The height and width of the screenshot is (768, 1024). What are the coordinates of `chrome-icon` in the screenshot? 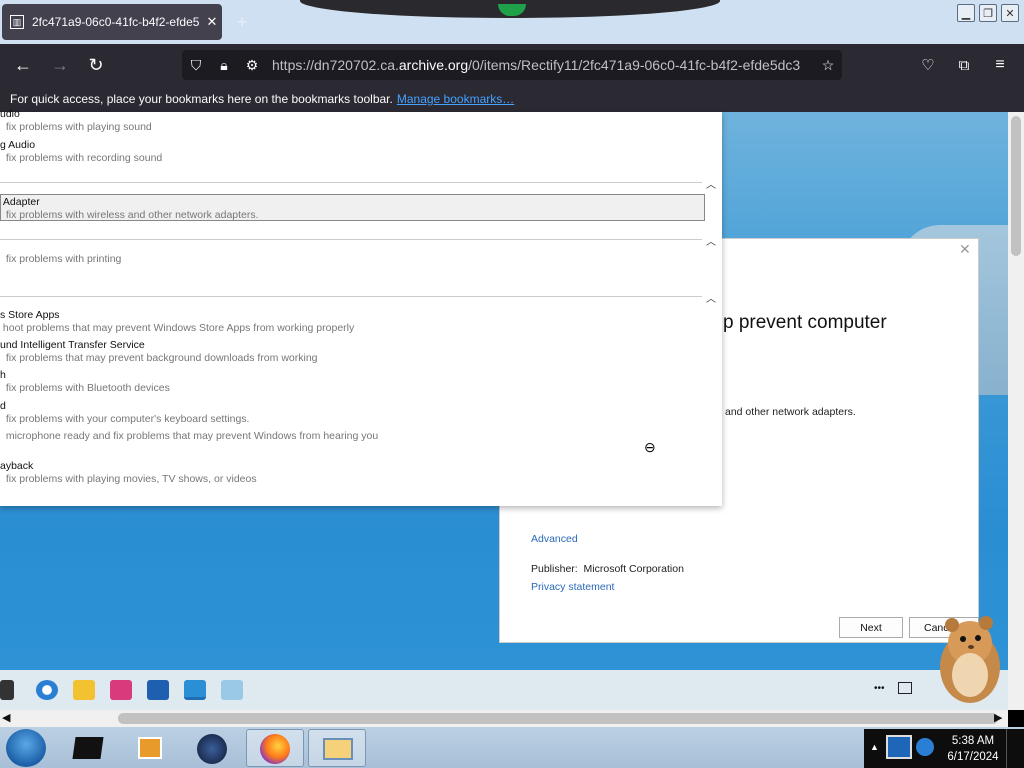 It's located at (47, 690).